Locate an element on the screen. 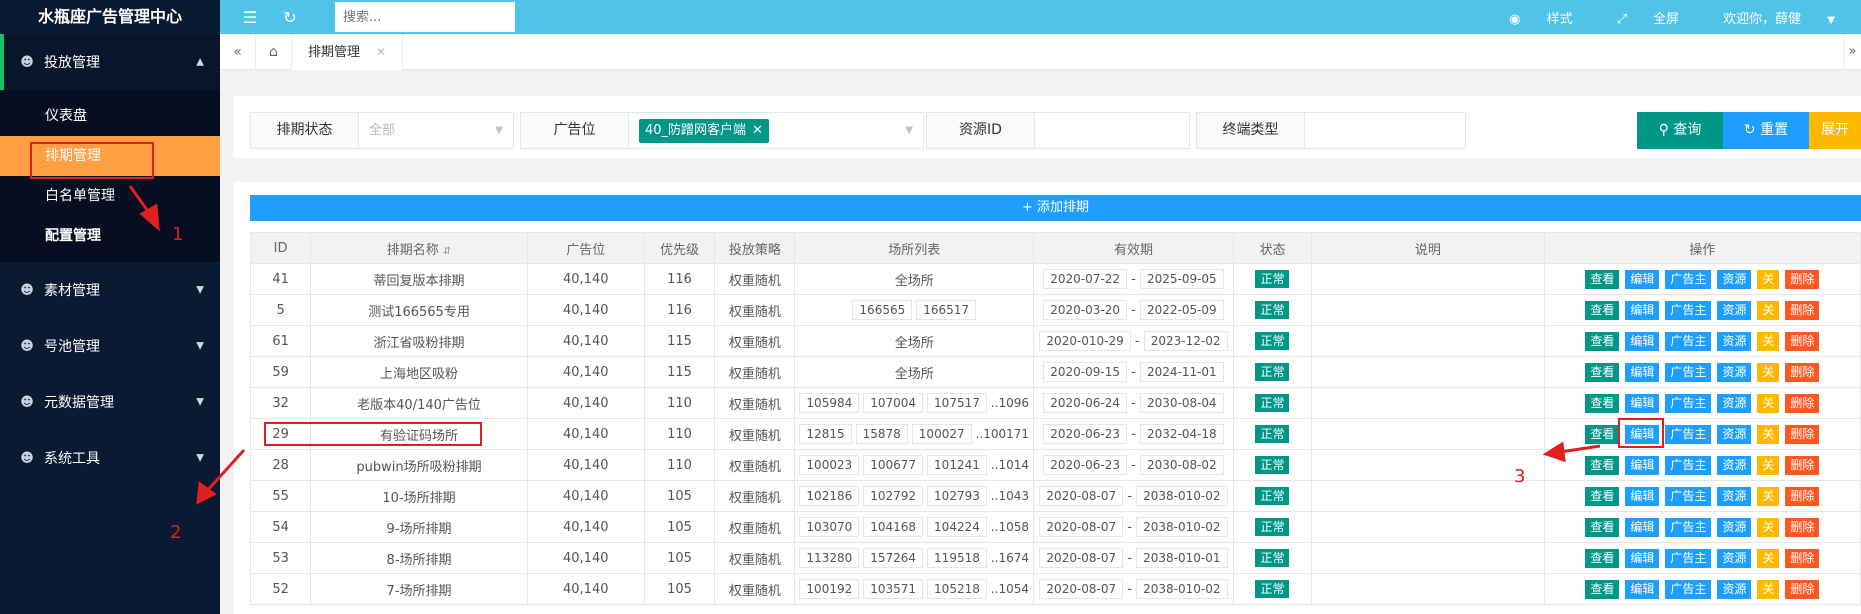 Image resolution: width=1861 pixels, height=614 pixels. menu-group-delivery: ☻ 投放管理 ▲ is located at coordinates (110, 62).